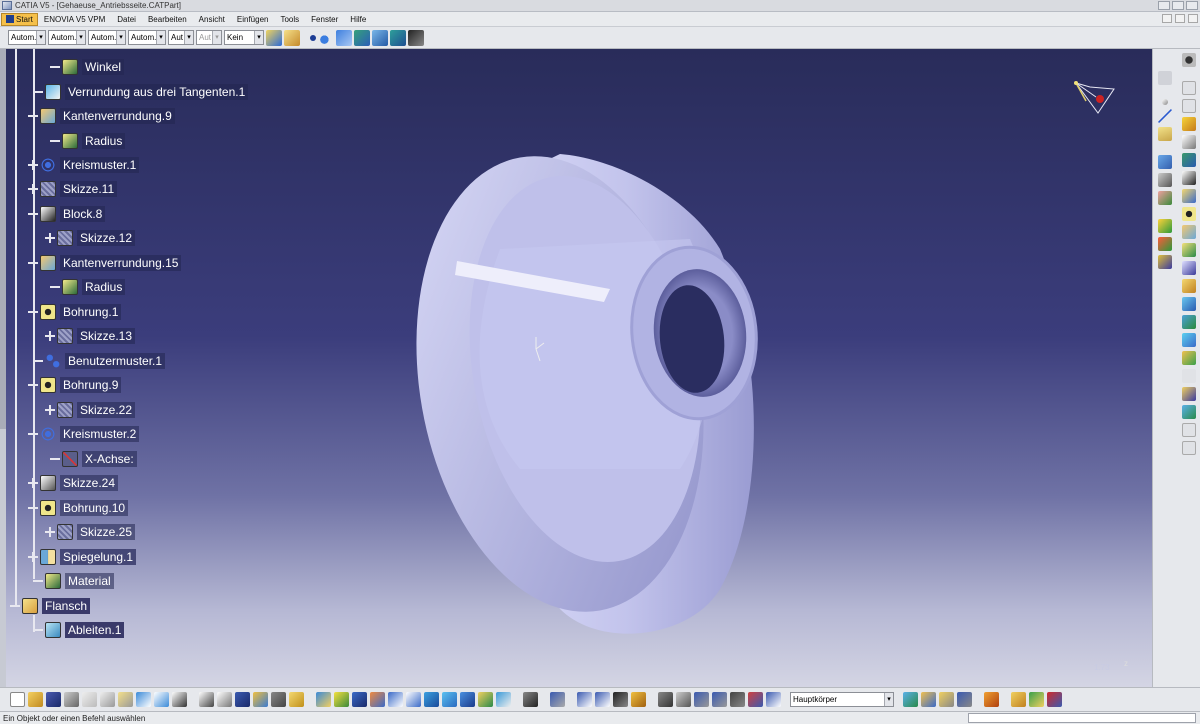 This screenshot has height=724, width=1200. Describe the element at coordinates (719, 699) in the screenshot. I see `measure-item-icon` at that location.